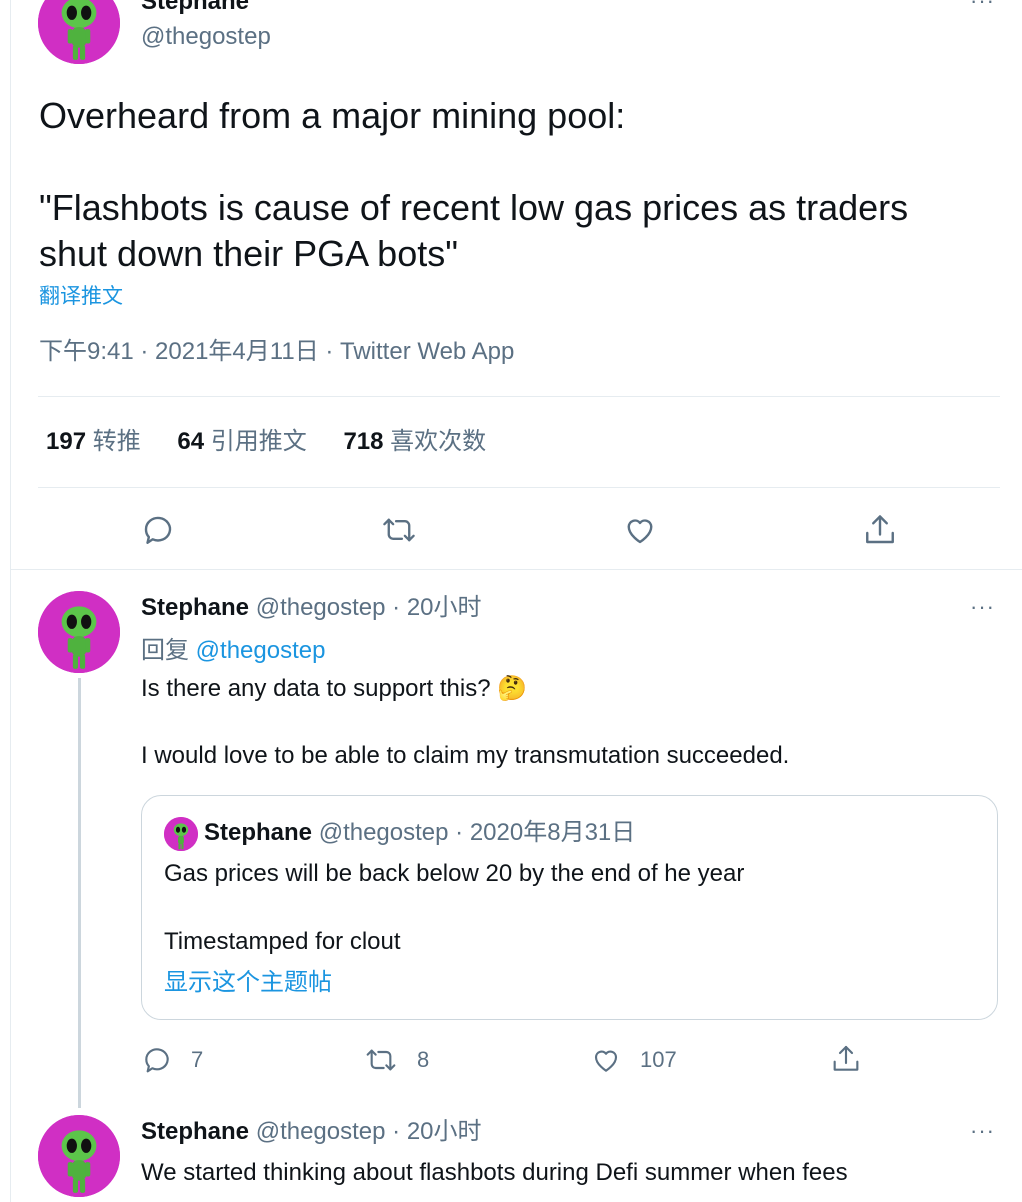 The height and width of the screenshot is (1202, 1022). Describe the element at coordinates (258, 441) in the screenshot. I see `quotes-label: 引用推文` at that location.